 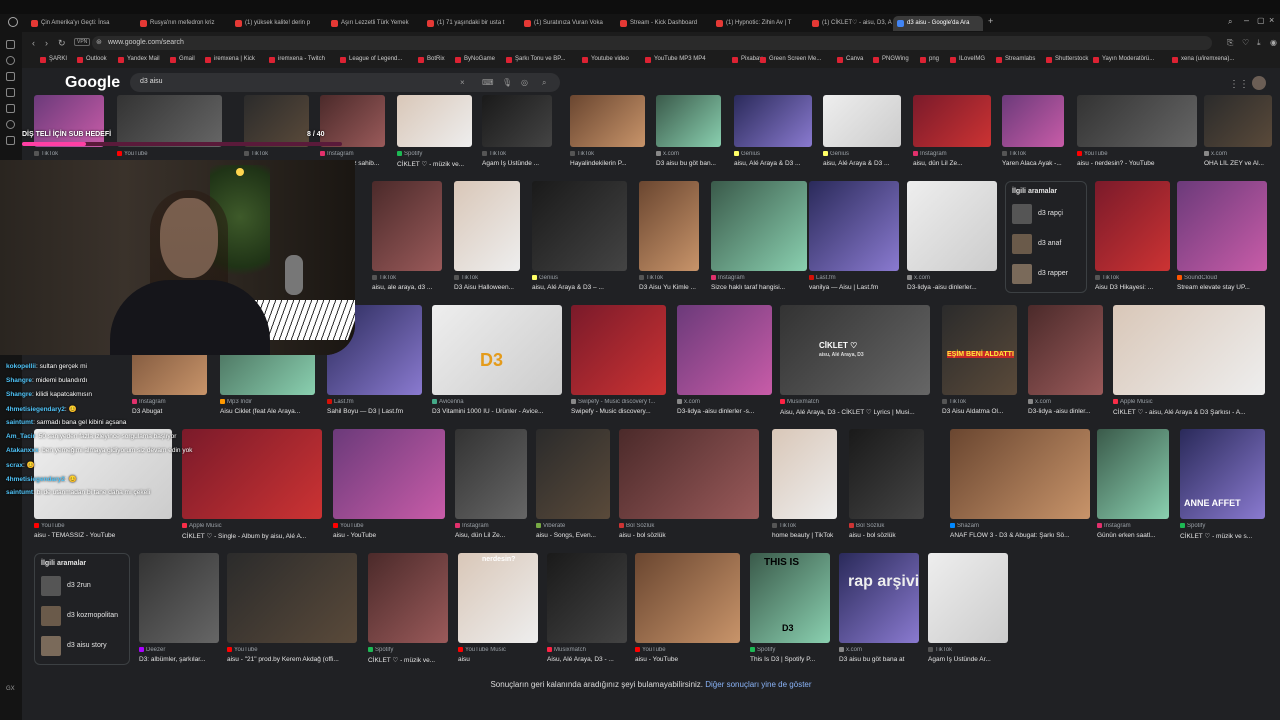 I want to click on maximize-icon: ▢, so click(x=1261, y=20).